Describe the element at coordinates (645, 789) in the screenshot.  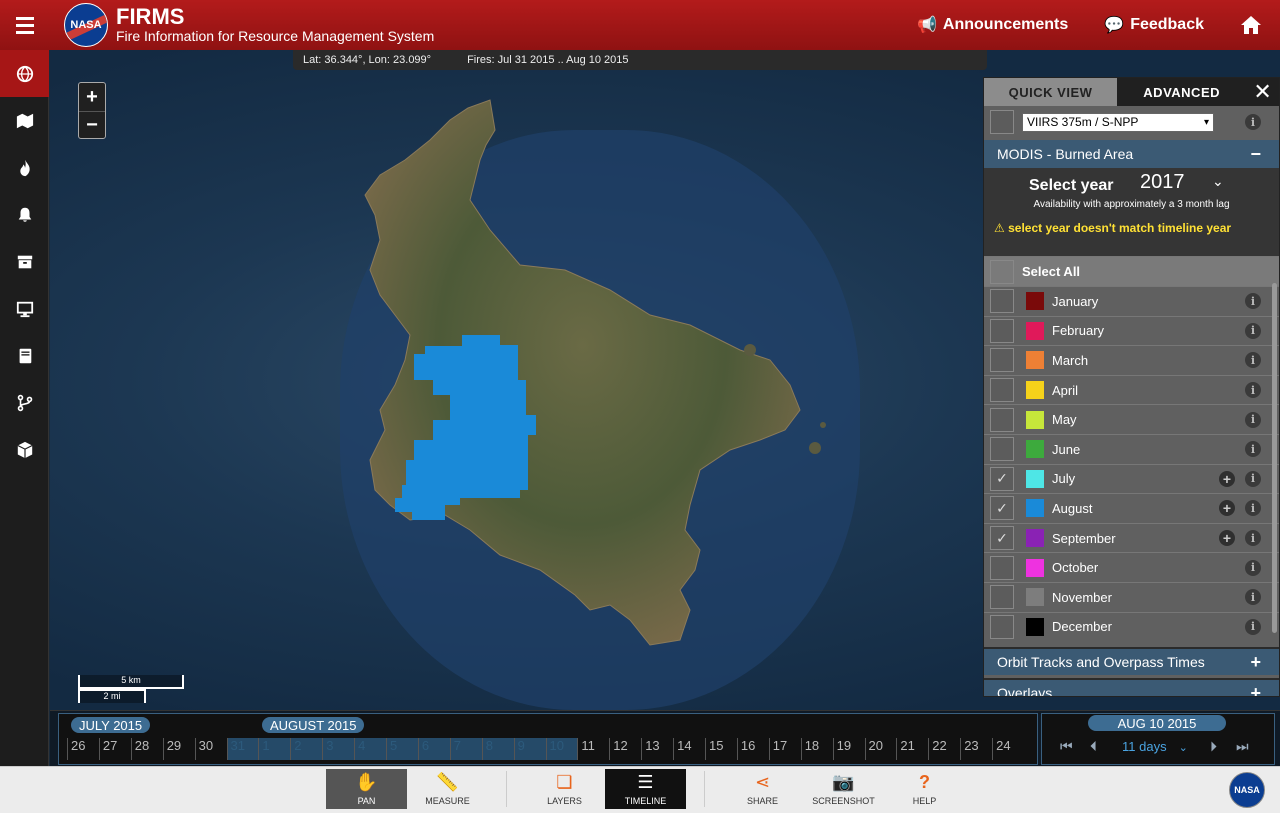
I see `timeline-button: ☰ TIMELINE` at that location.